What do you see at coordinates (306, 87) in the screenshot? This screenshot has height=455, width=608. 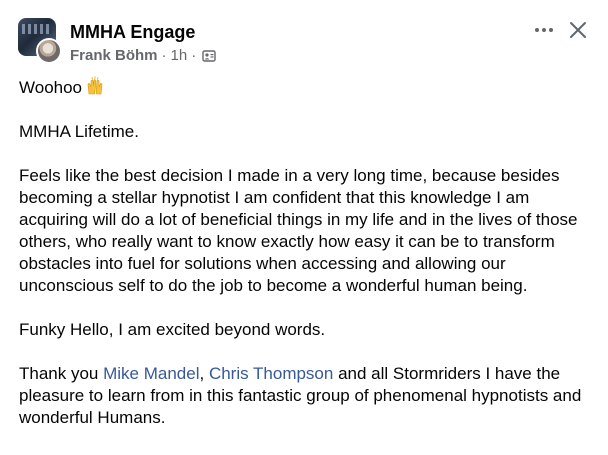 I see `post-line-woohoo: Woohoo` at bounding box center [306, 87].